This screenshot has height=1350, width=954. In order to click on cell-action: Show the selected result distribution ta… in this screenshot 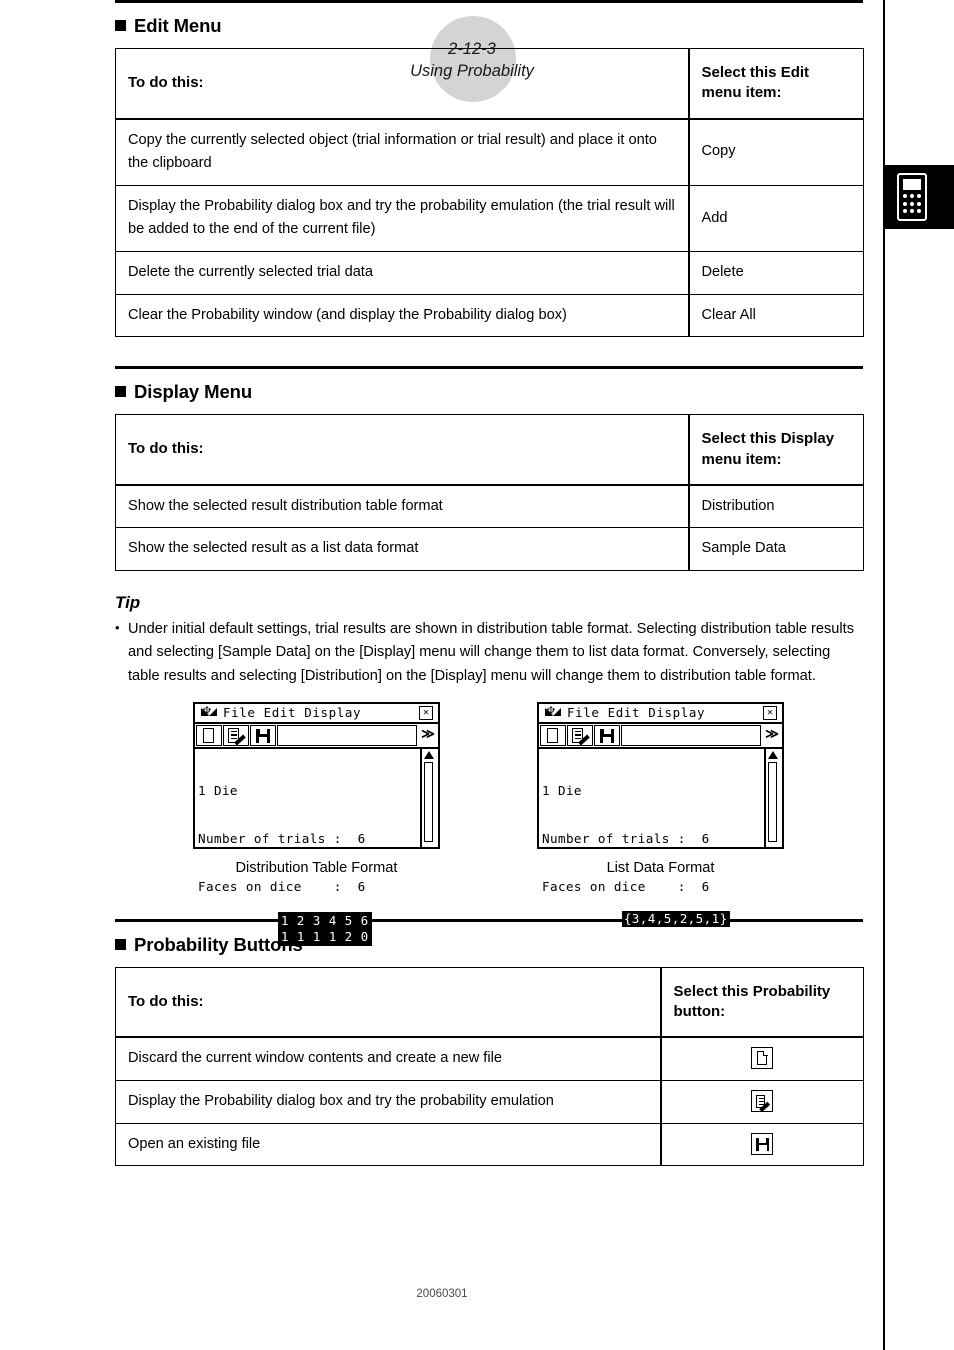, I will do `click(402, 506)`.